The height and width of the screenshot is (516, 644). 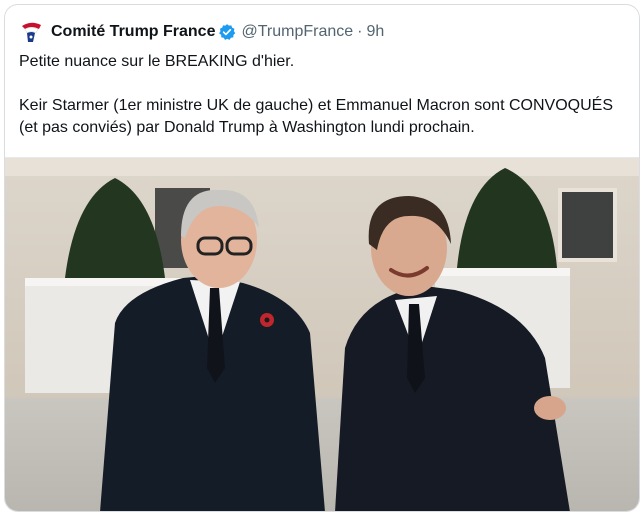 I want to click on tweet-header: Comité Trump France @TrumpFrance · 9h, so click(x=201, y=32).